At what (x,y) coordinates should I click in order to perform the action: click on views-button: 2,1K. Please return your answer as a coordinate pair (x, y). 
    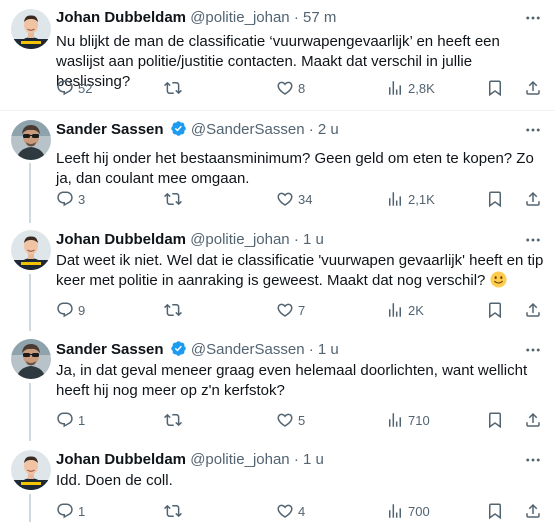
    Looking at the image, I should click on (410, 199).